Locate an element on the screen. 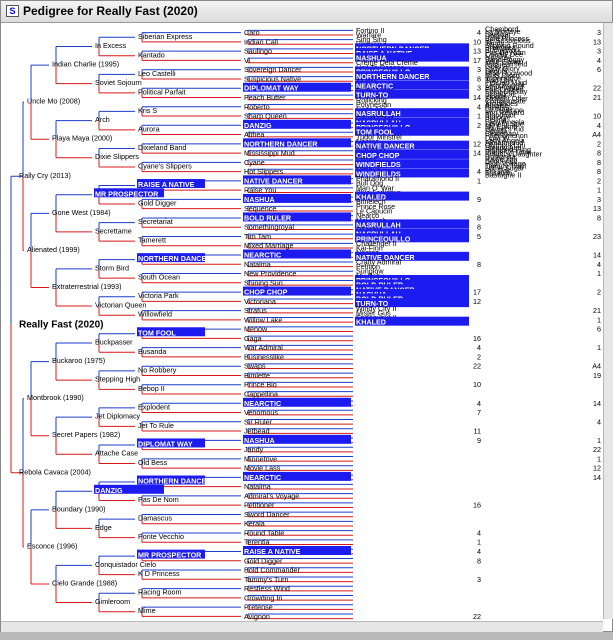 This screenshot has height=640, width=613. ancestor-gen5: Jet To Rule is located at coordinates (156, 425).